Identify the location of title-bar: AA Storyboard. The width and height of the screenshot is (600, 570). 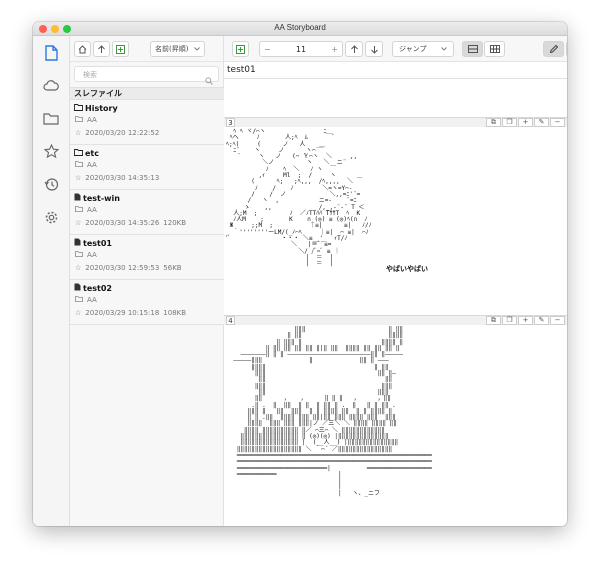
(300, 29).